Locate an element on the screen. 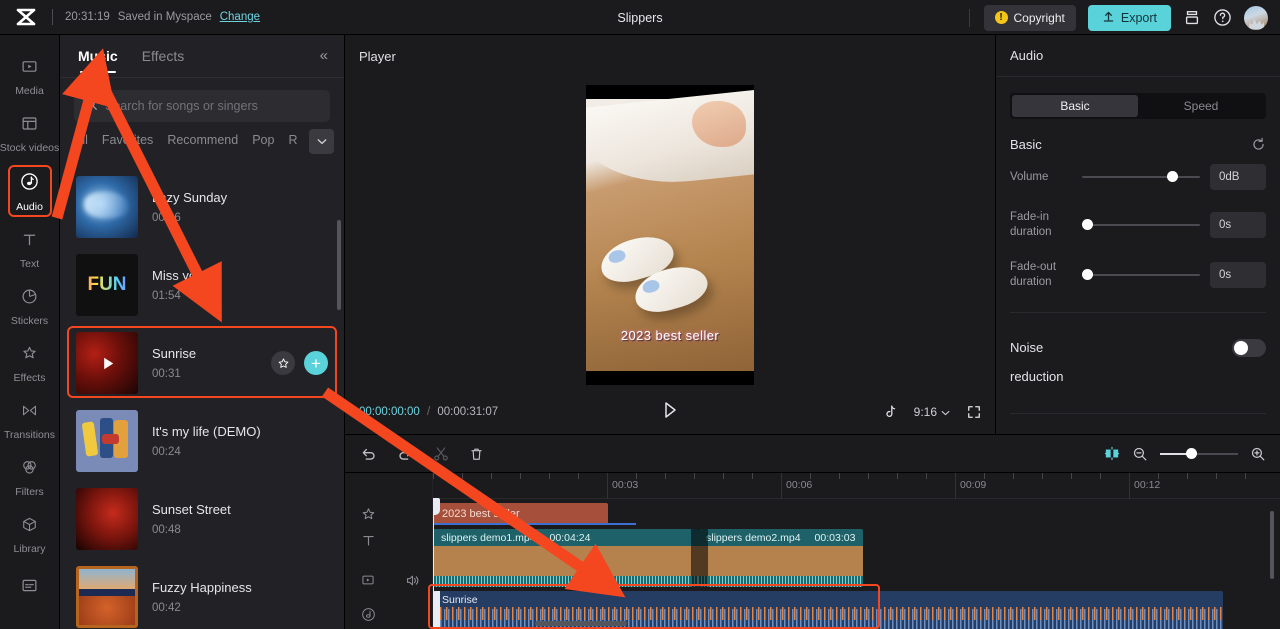 The image size is (1280, 629). sidebar-item-effects: Effects is located at coordinates (29, 364).